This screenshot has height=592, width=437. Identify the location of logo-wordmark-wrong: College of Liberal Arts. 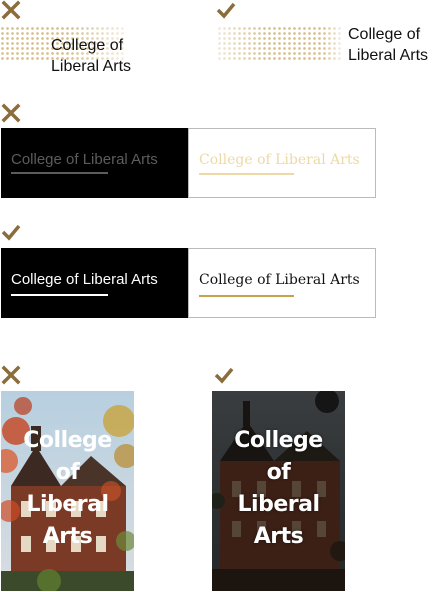
(91, 56).